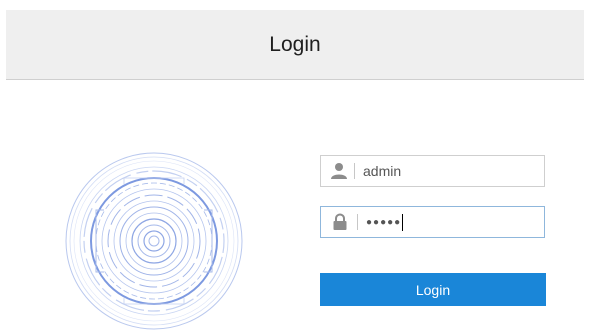 This screenshot has height=332, width=590. Describe the element at coordinates (433, 289) in the screenshot. I see `login-button: Login` at that location.